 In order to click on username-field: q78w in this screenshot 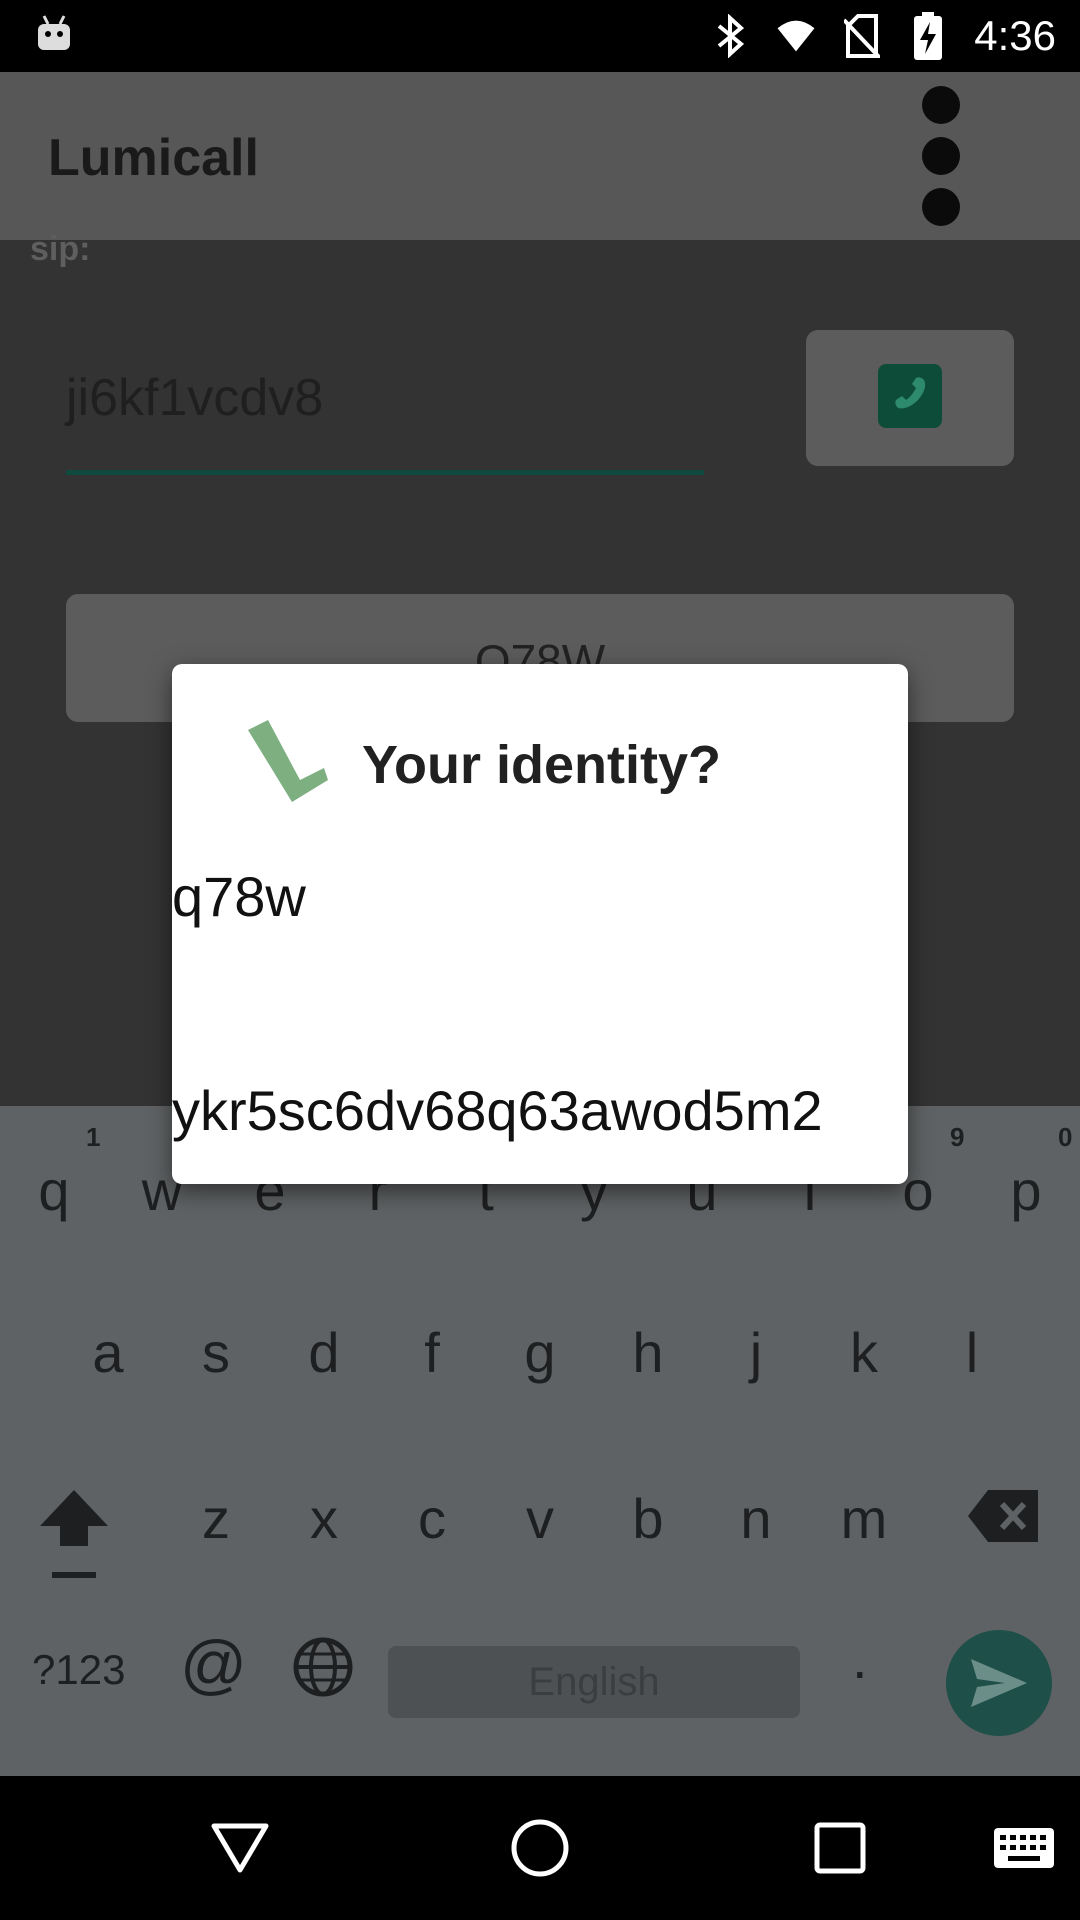, I will do `click(239, 896)`.